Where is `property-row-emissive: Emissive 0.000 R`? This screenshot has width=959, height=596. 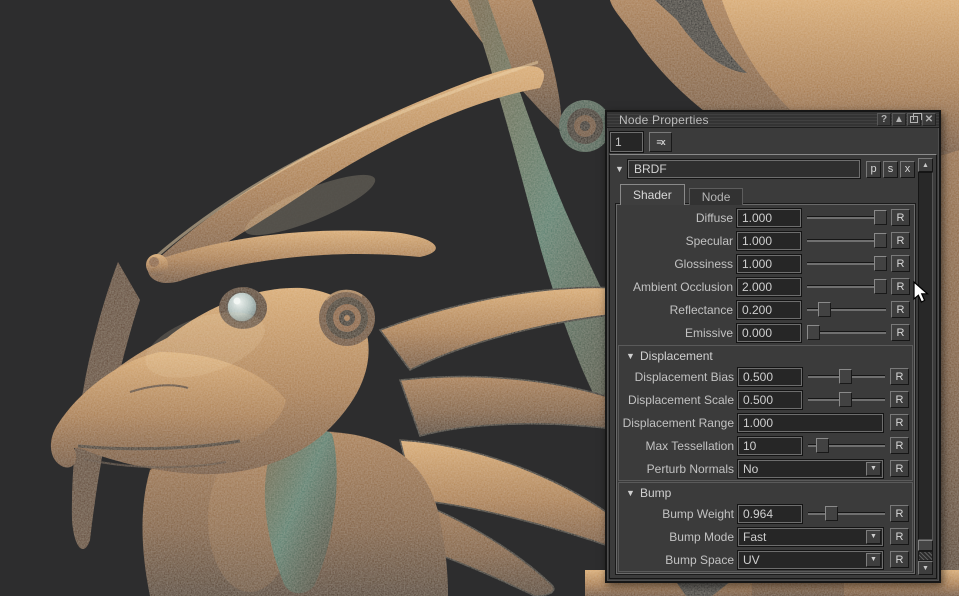
property-row-emissive: Emissive 0.000 R is located at coordinates (765, 332).